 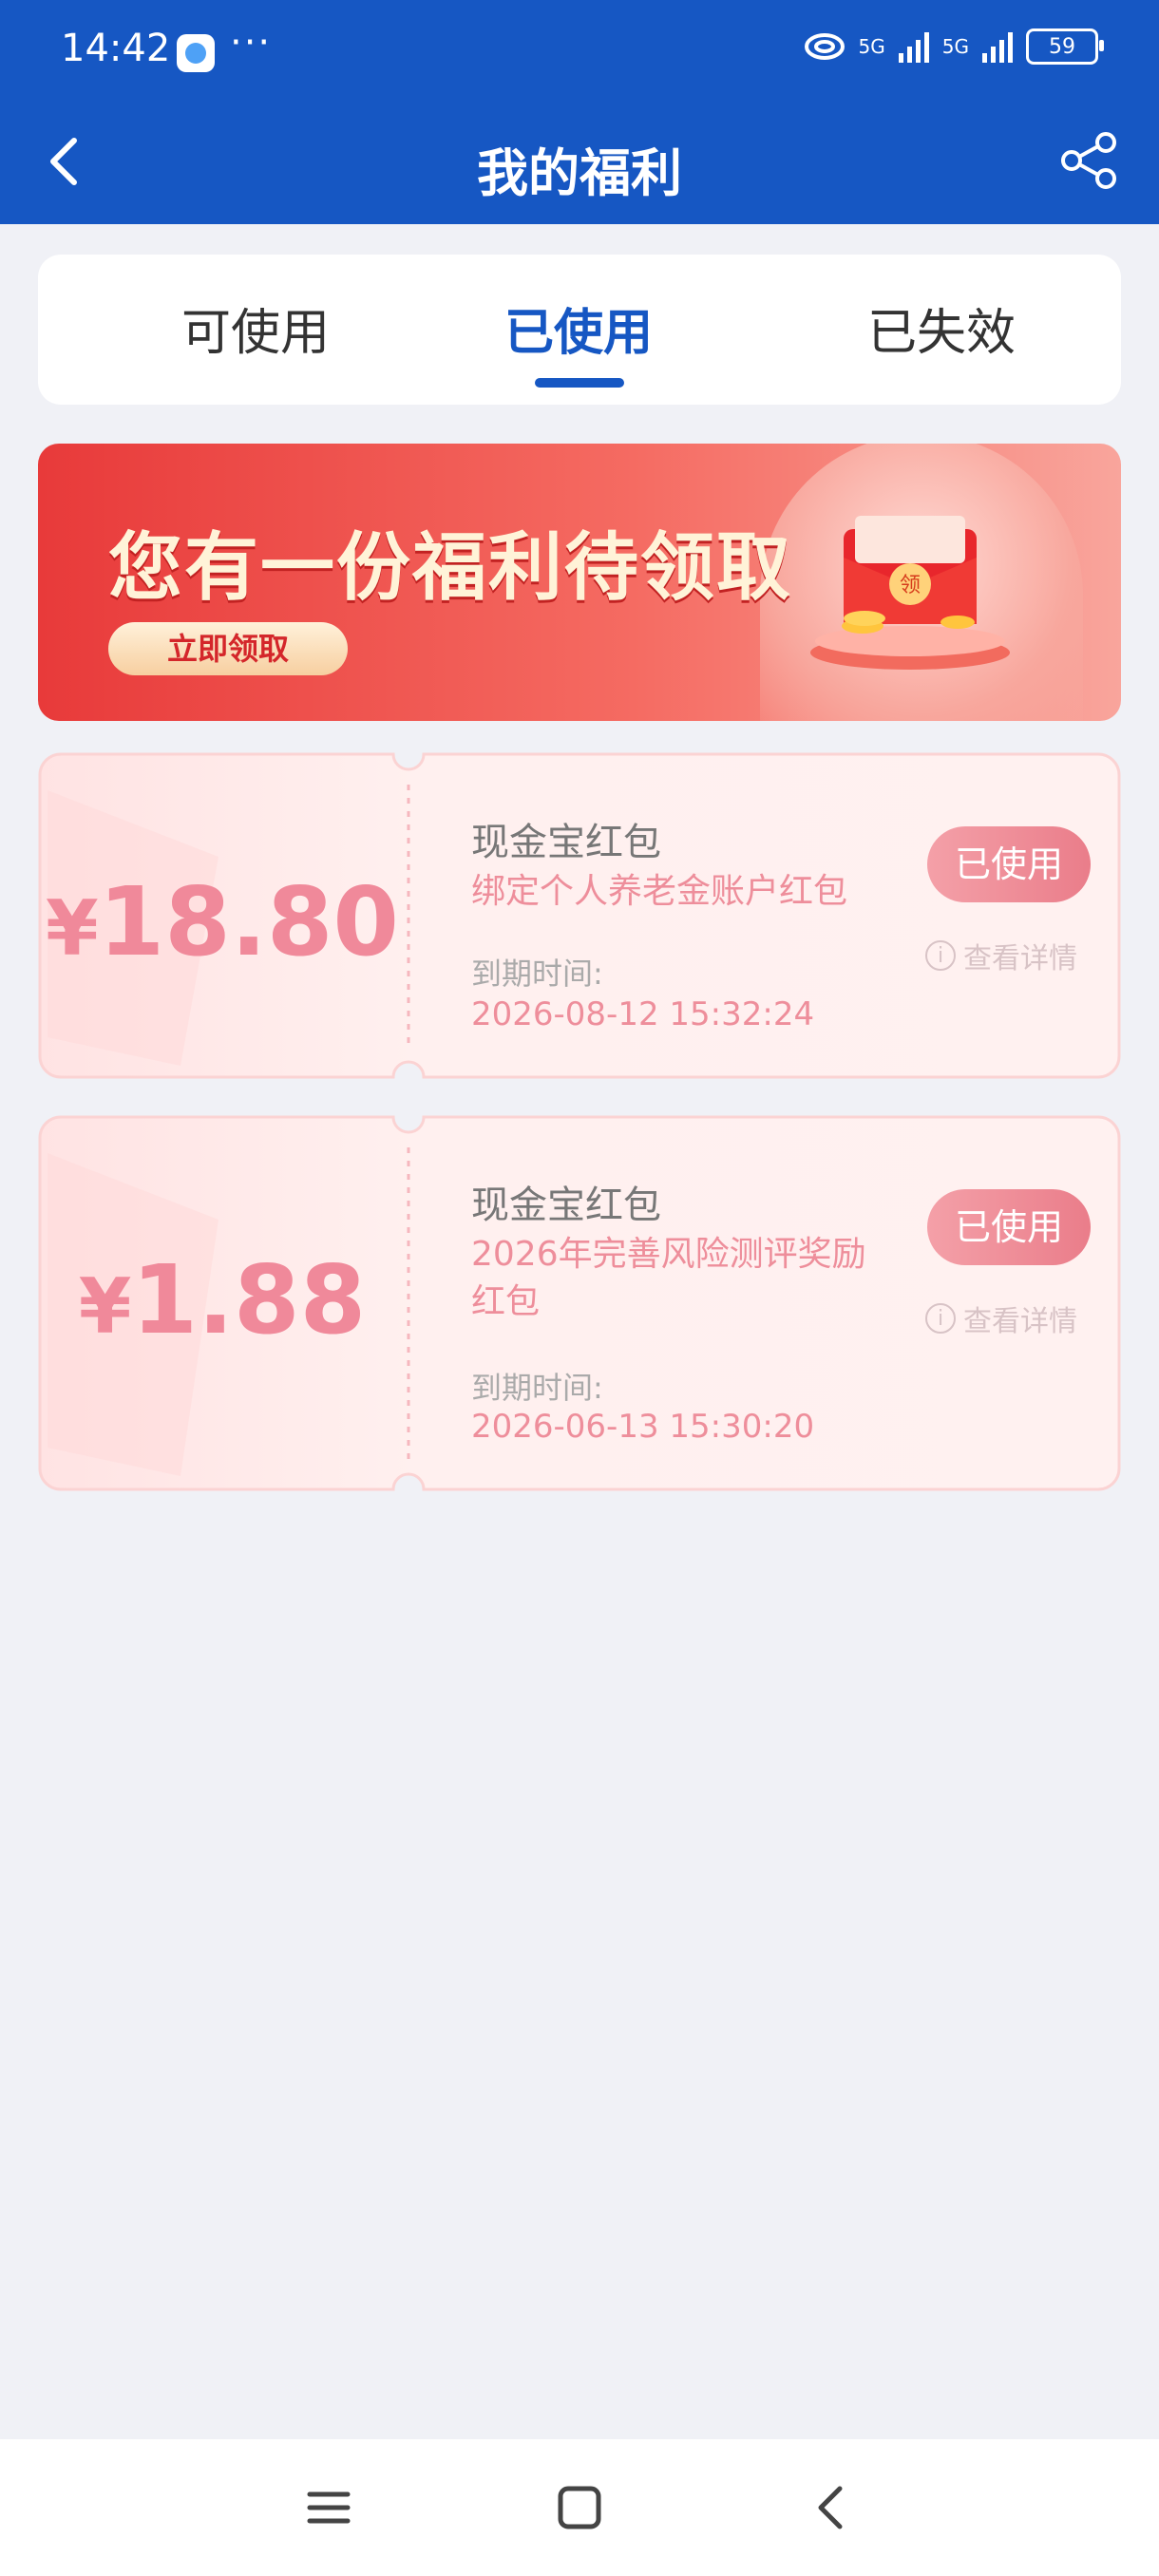 I want to click on expiry-value: 2026-08-12 15:32:24, so click(x=643, y=1014).